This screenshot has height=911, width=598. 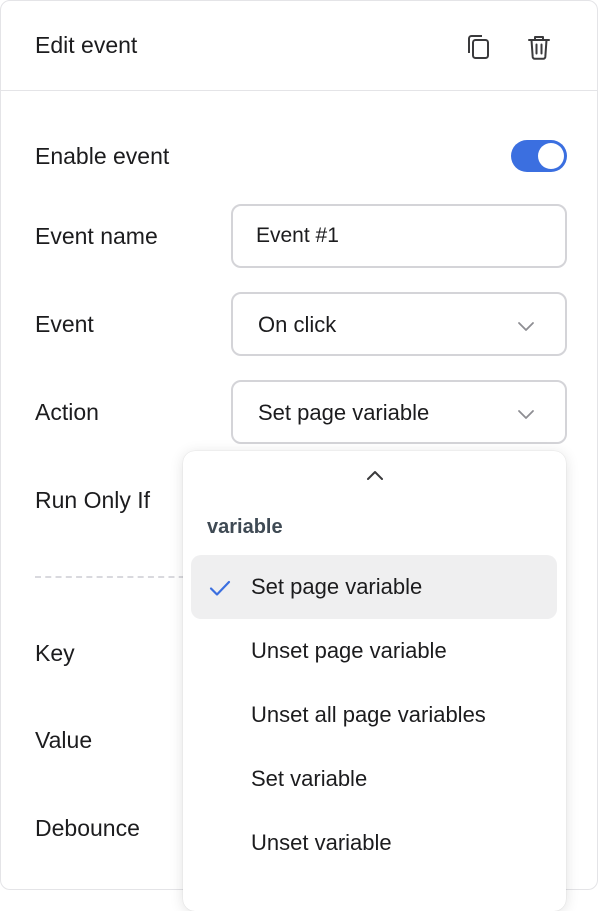 I want to click on dropdown-item-unset-page-variable: Unset page variable, so click(x=374, y=651).